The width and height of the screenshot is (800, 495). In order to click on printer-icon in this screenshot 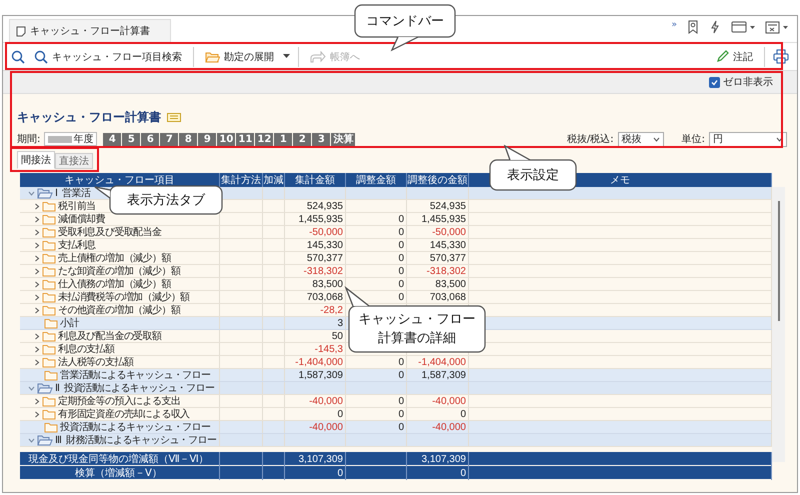, I will do `click(781, 56)`.